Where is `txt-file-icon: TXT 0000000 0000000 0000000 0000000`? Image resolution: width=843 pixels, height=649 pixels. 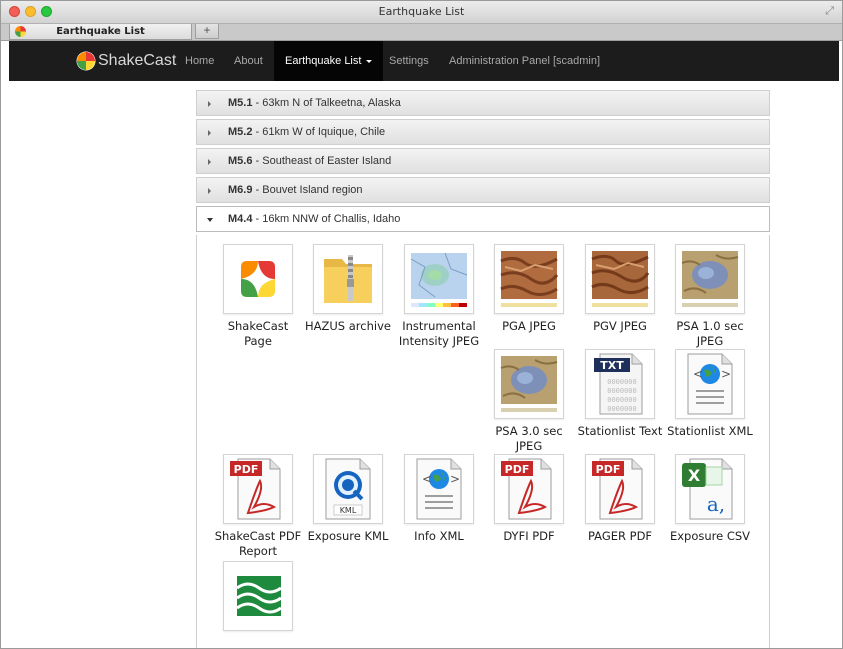 txt-file-icon: TXT 0000000 0000000 0000000 0000000 is located at coordinates (620, 384).